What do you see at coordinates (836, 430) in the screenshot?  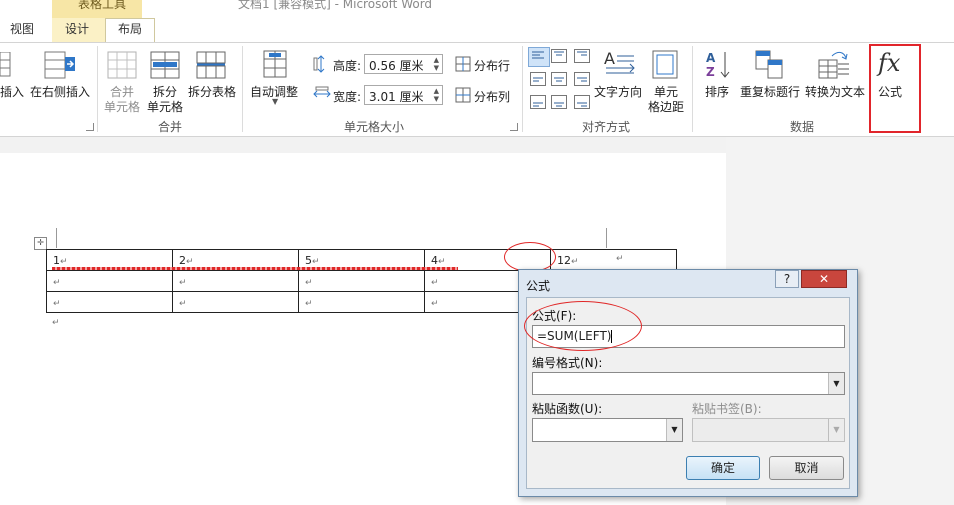 I see `paste-bookmark-dropdown-icon: ▼` at bounding box center [836, 430].